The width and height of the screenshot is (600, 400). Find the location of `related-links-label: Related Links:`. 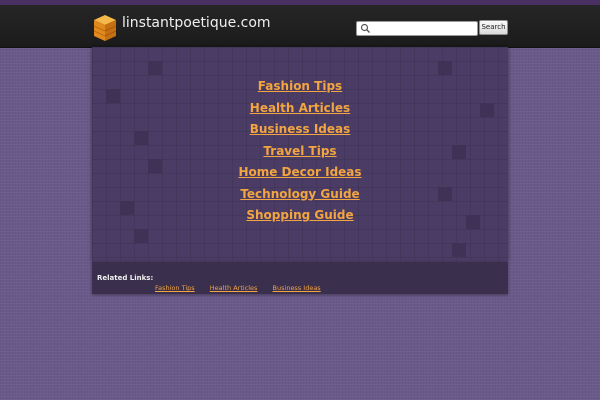

related-links-label: Related Links: is located at coordinates (125, 278).